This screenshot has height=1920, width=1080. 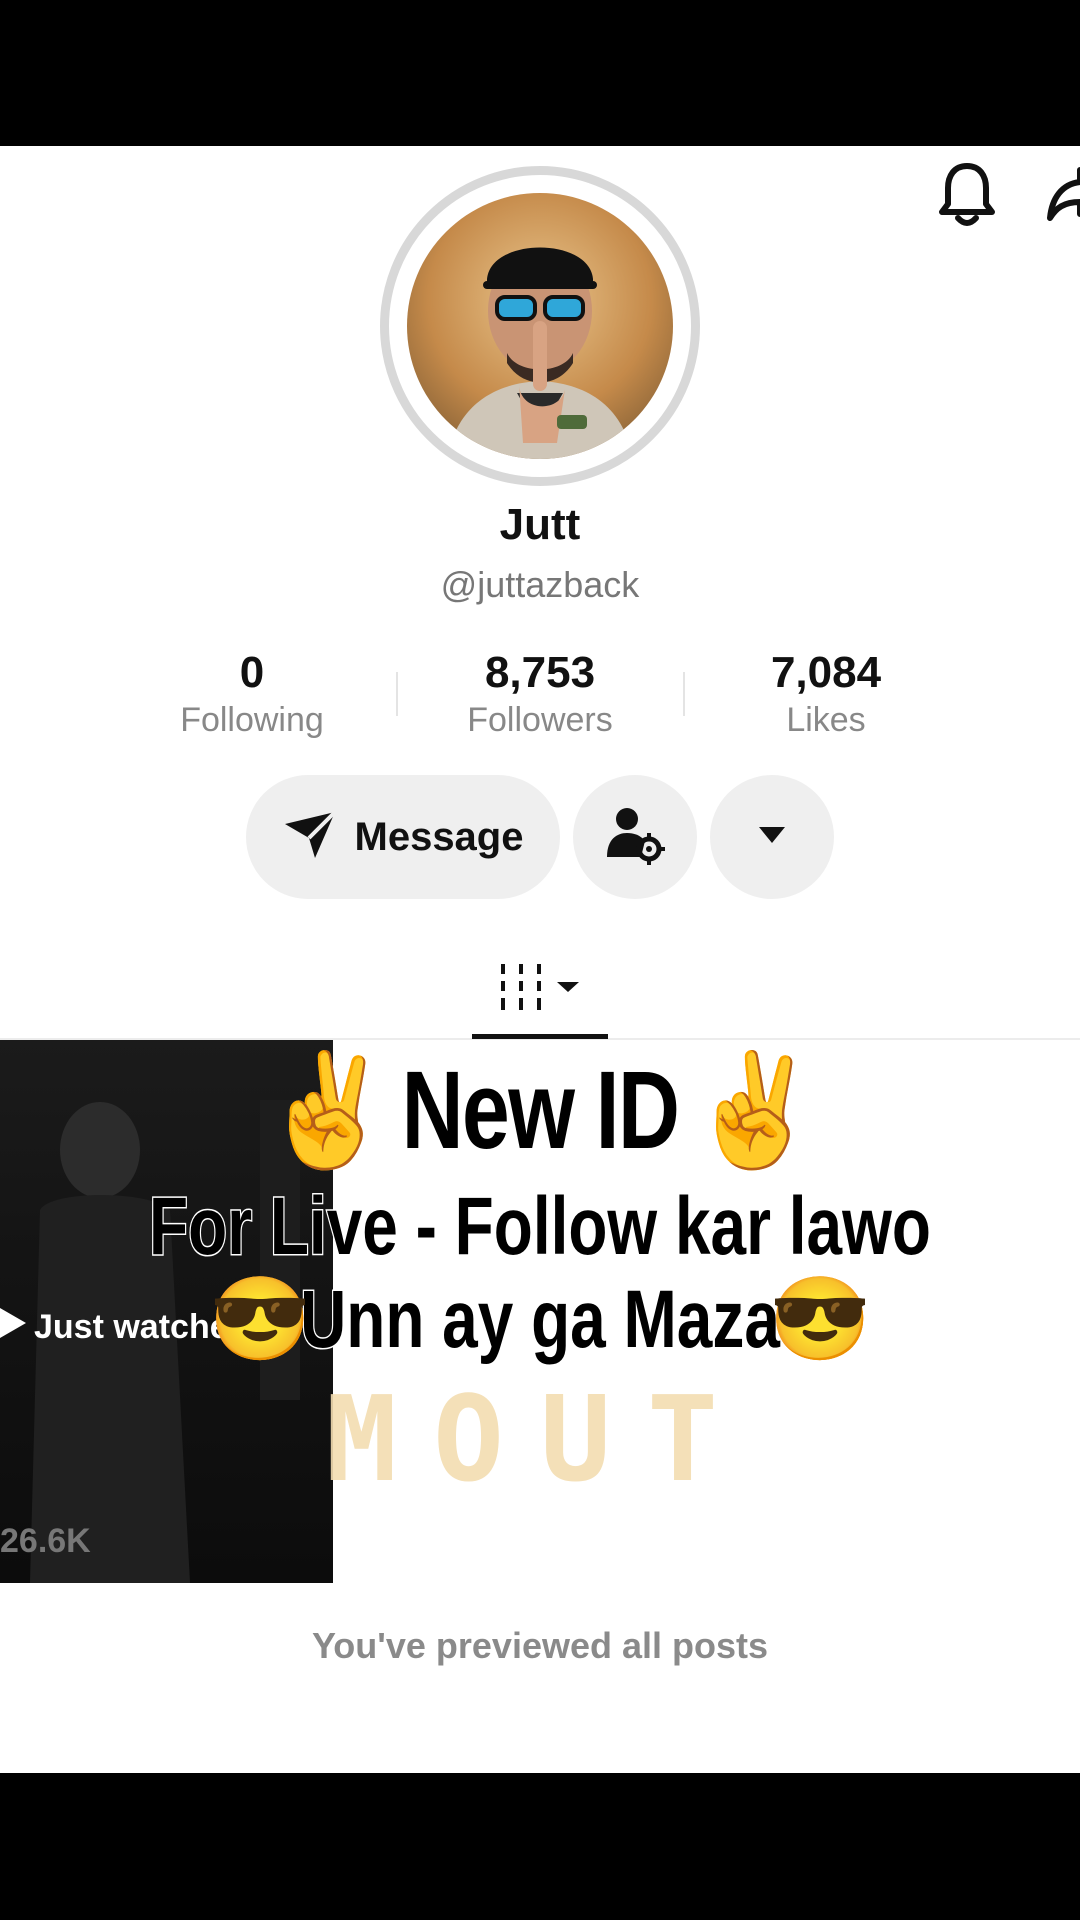 I want to click on bell-icon, so click(x=967, y=195).